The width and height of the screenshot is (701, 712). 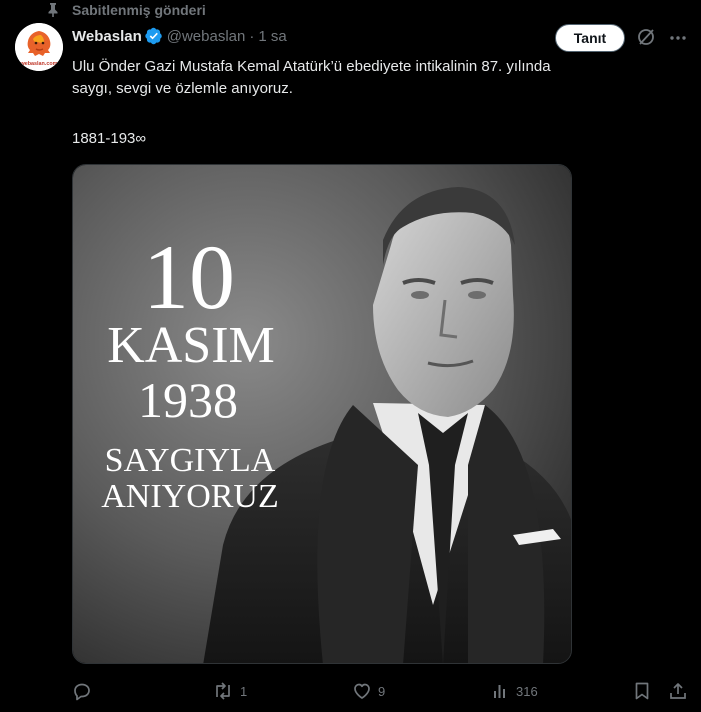 What do you see at coordinates (188, 400) in the screenshot?
I see `media-year: 1938` at bounding box center [188, 400].